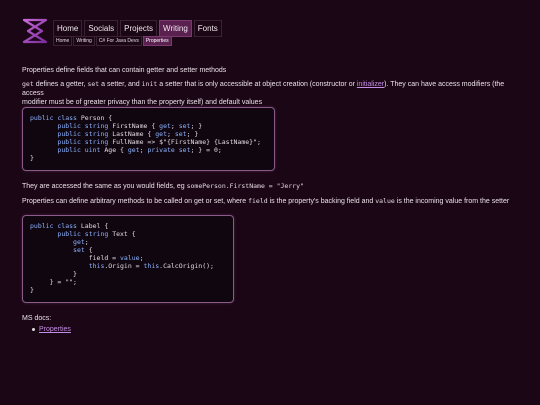 The height and width of the screenshot is (405, 540). What do you see at coordinates (370, 84) in the screenshot?
I see `initializer-link: initializer` at bounding box center [370, 84].